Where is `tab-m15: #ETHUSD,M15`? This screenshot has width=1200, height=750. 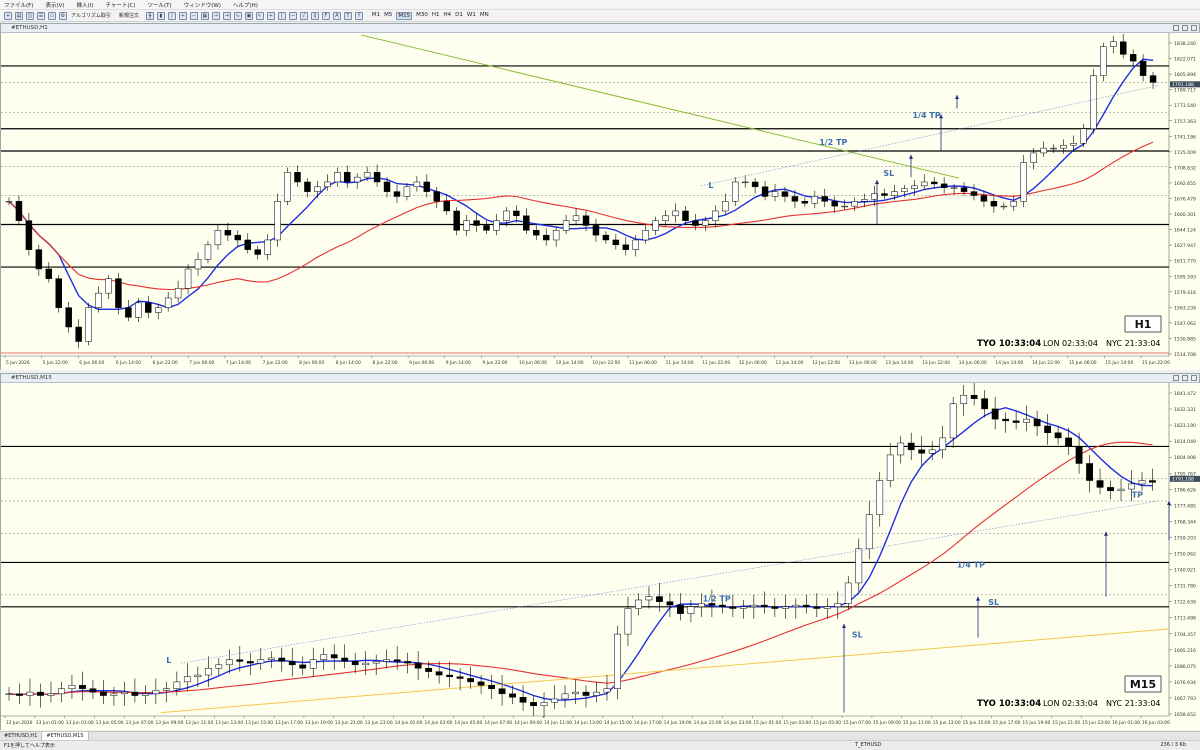
tab-m15: #ETHUSD,M15 is located at coordinates (65, 736).